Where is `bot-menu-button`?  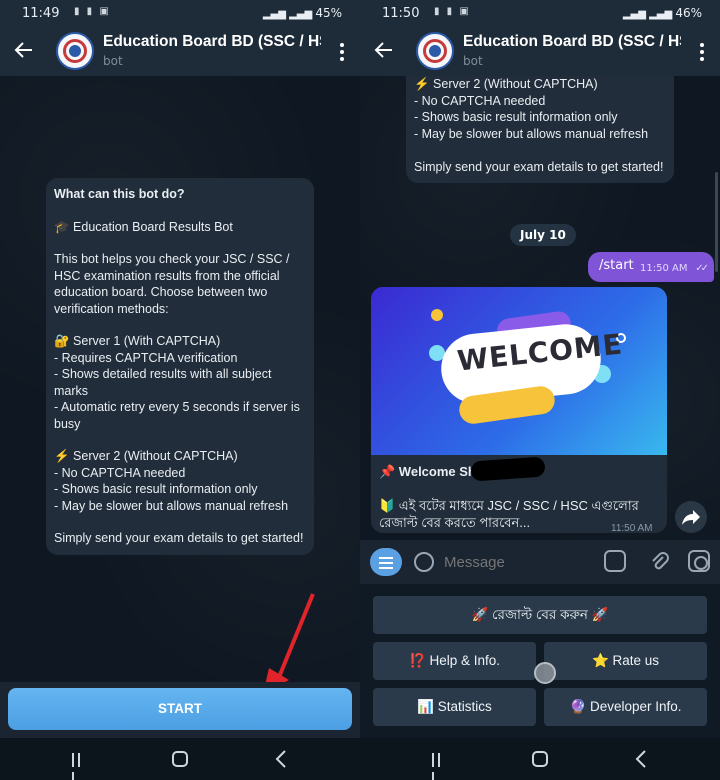 bot-menu-button is located at coordinates (386, 562).